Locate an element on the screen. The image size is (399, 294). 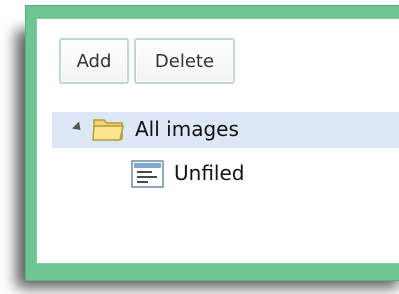
delete-button: Delete is located at coordinates (184, 61).